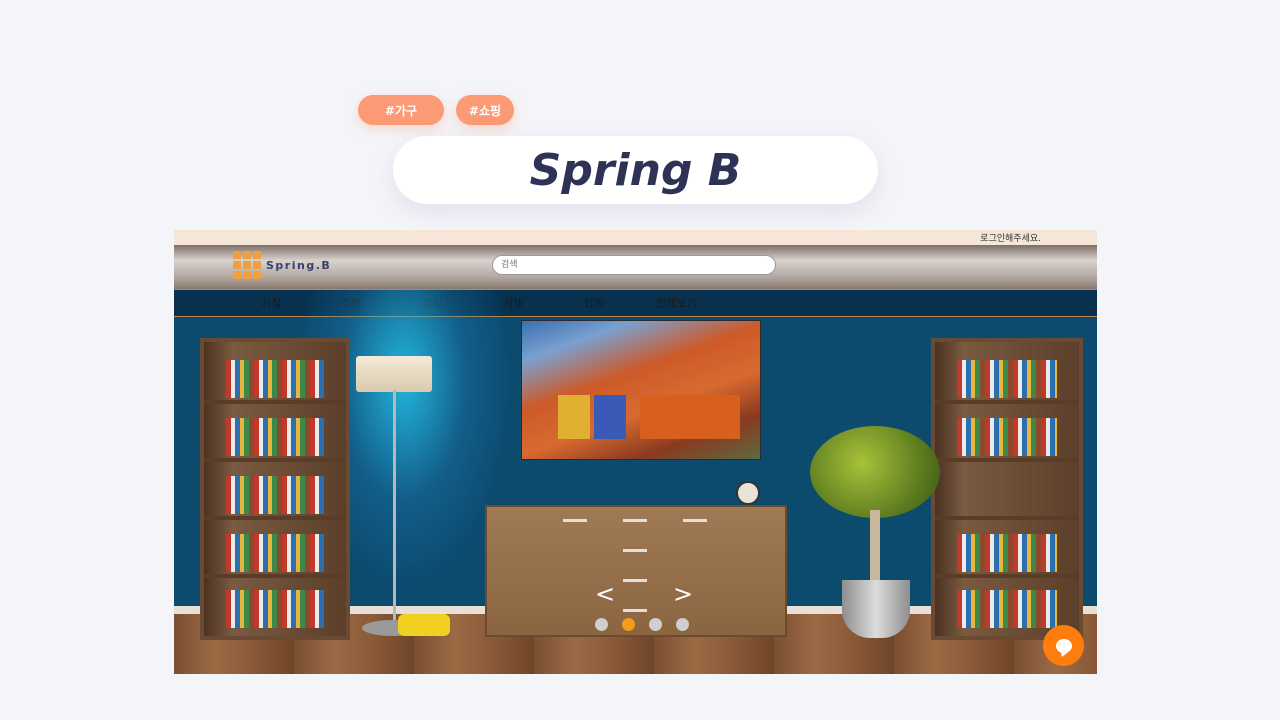 Image resolution: width=1280 pixels, height=720 pixels. I want to click on title-banner: Spring B, so click(635, 170).